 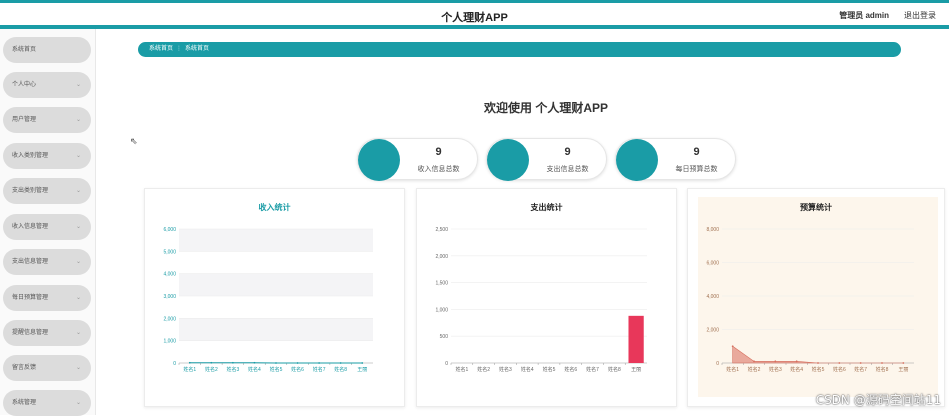 What do you see at coordinates (675, 159) in the screenshot?
I see `stat-card-budget: 9 每日预算总数` at bounding box center [675, 159].